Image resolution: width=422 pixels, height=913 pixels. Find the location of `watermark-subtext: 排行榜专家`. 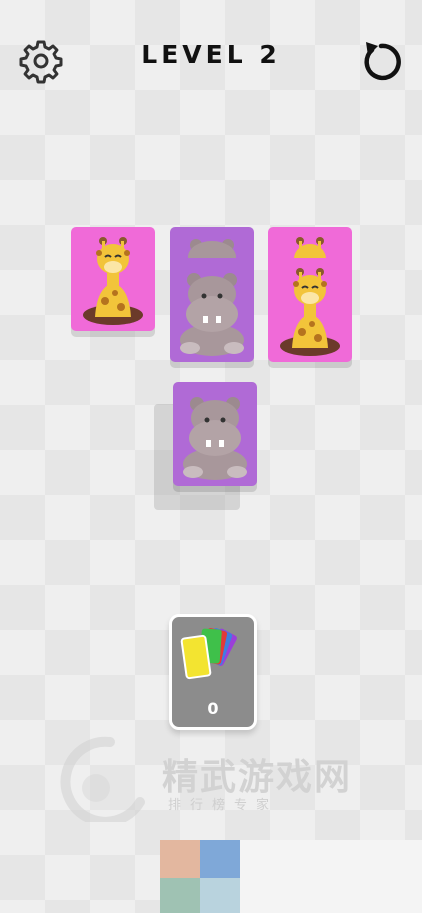

watermark-subtext: 排行榜专家 is located at coordinates (223, 805).